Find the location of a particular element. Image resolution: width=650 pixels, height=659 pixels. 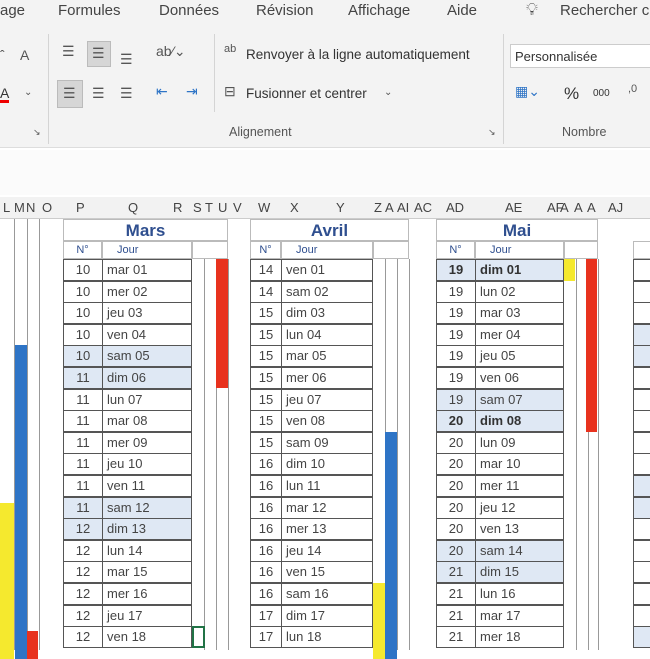

column-header: U is located at coordinates (222, 207).